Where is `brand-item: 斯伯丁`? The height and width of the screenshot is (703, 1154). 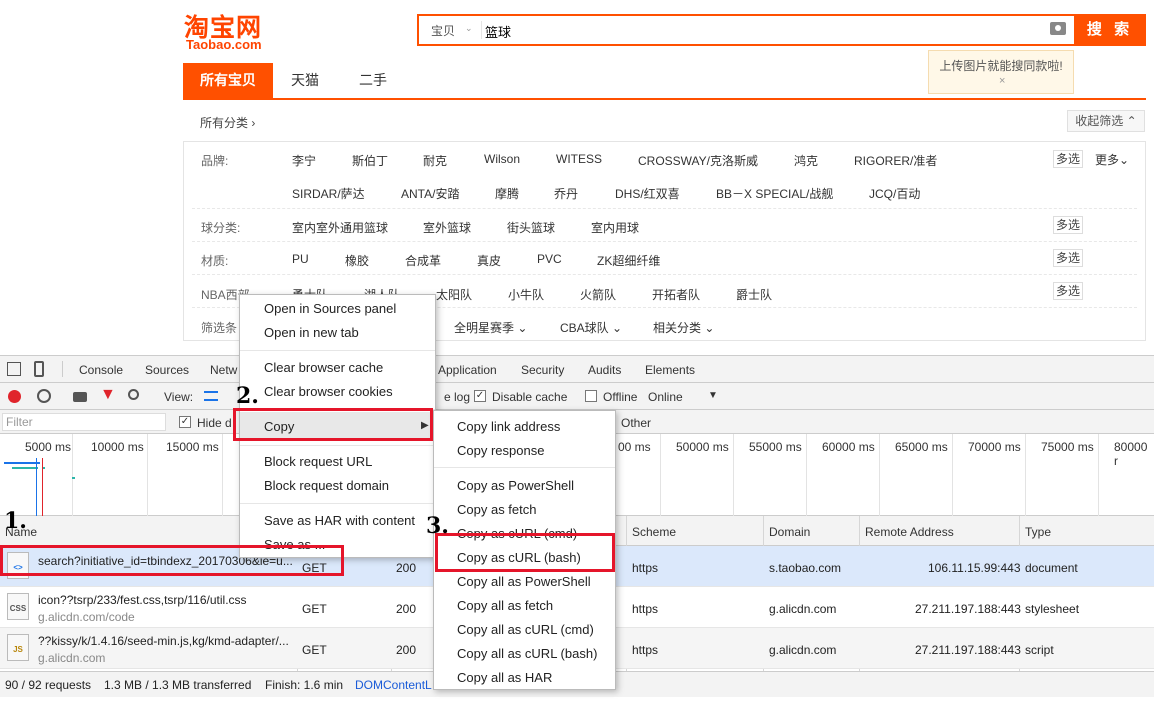 brand-item: 斯伯丁 is located at coordinates (370, 160).